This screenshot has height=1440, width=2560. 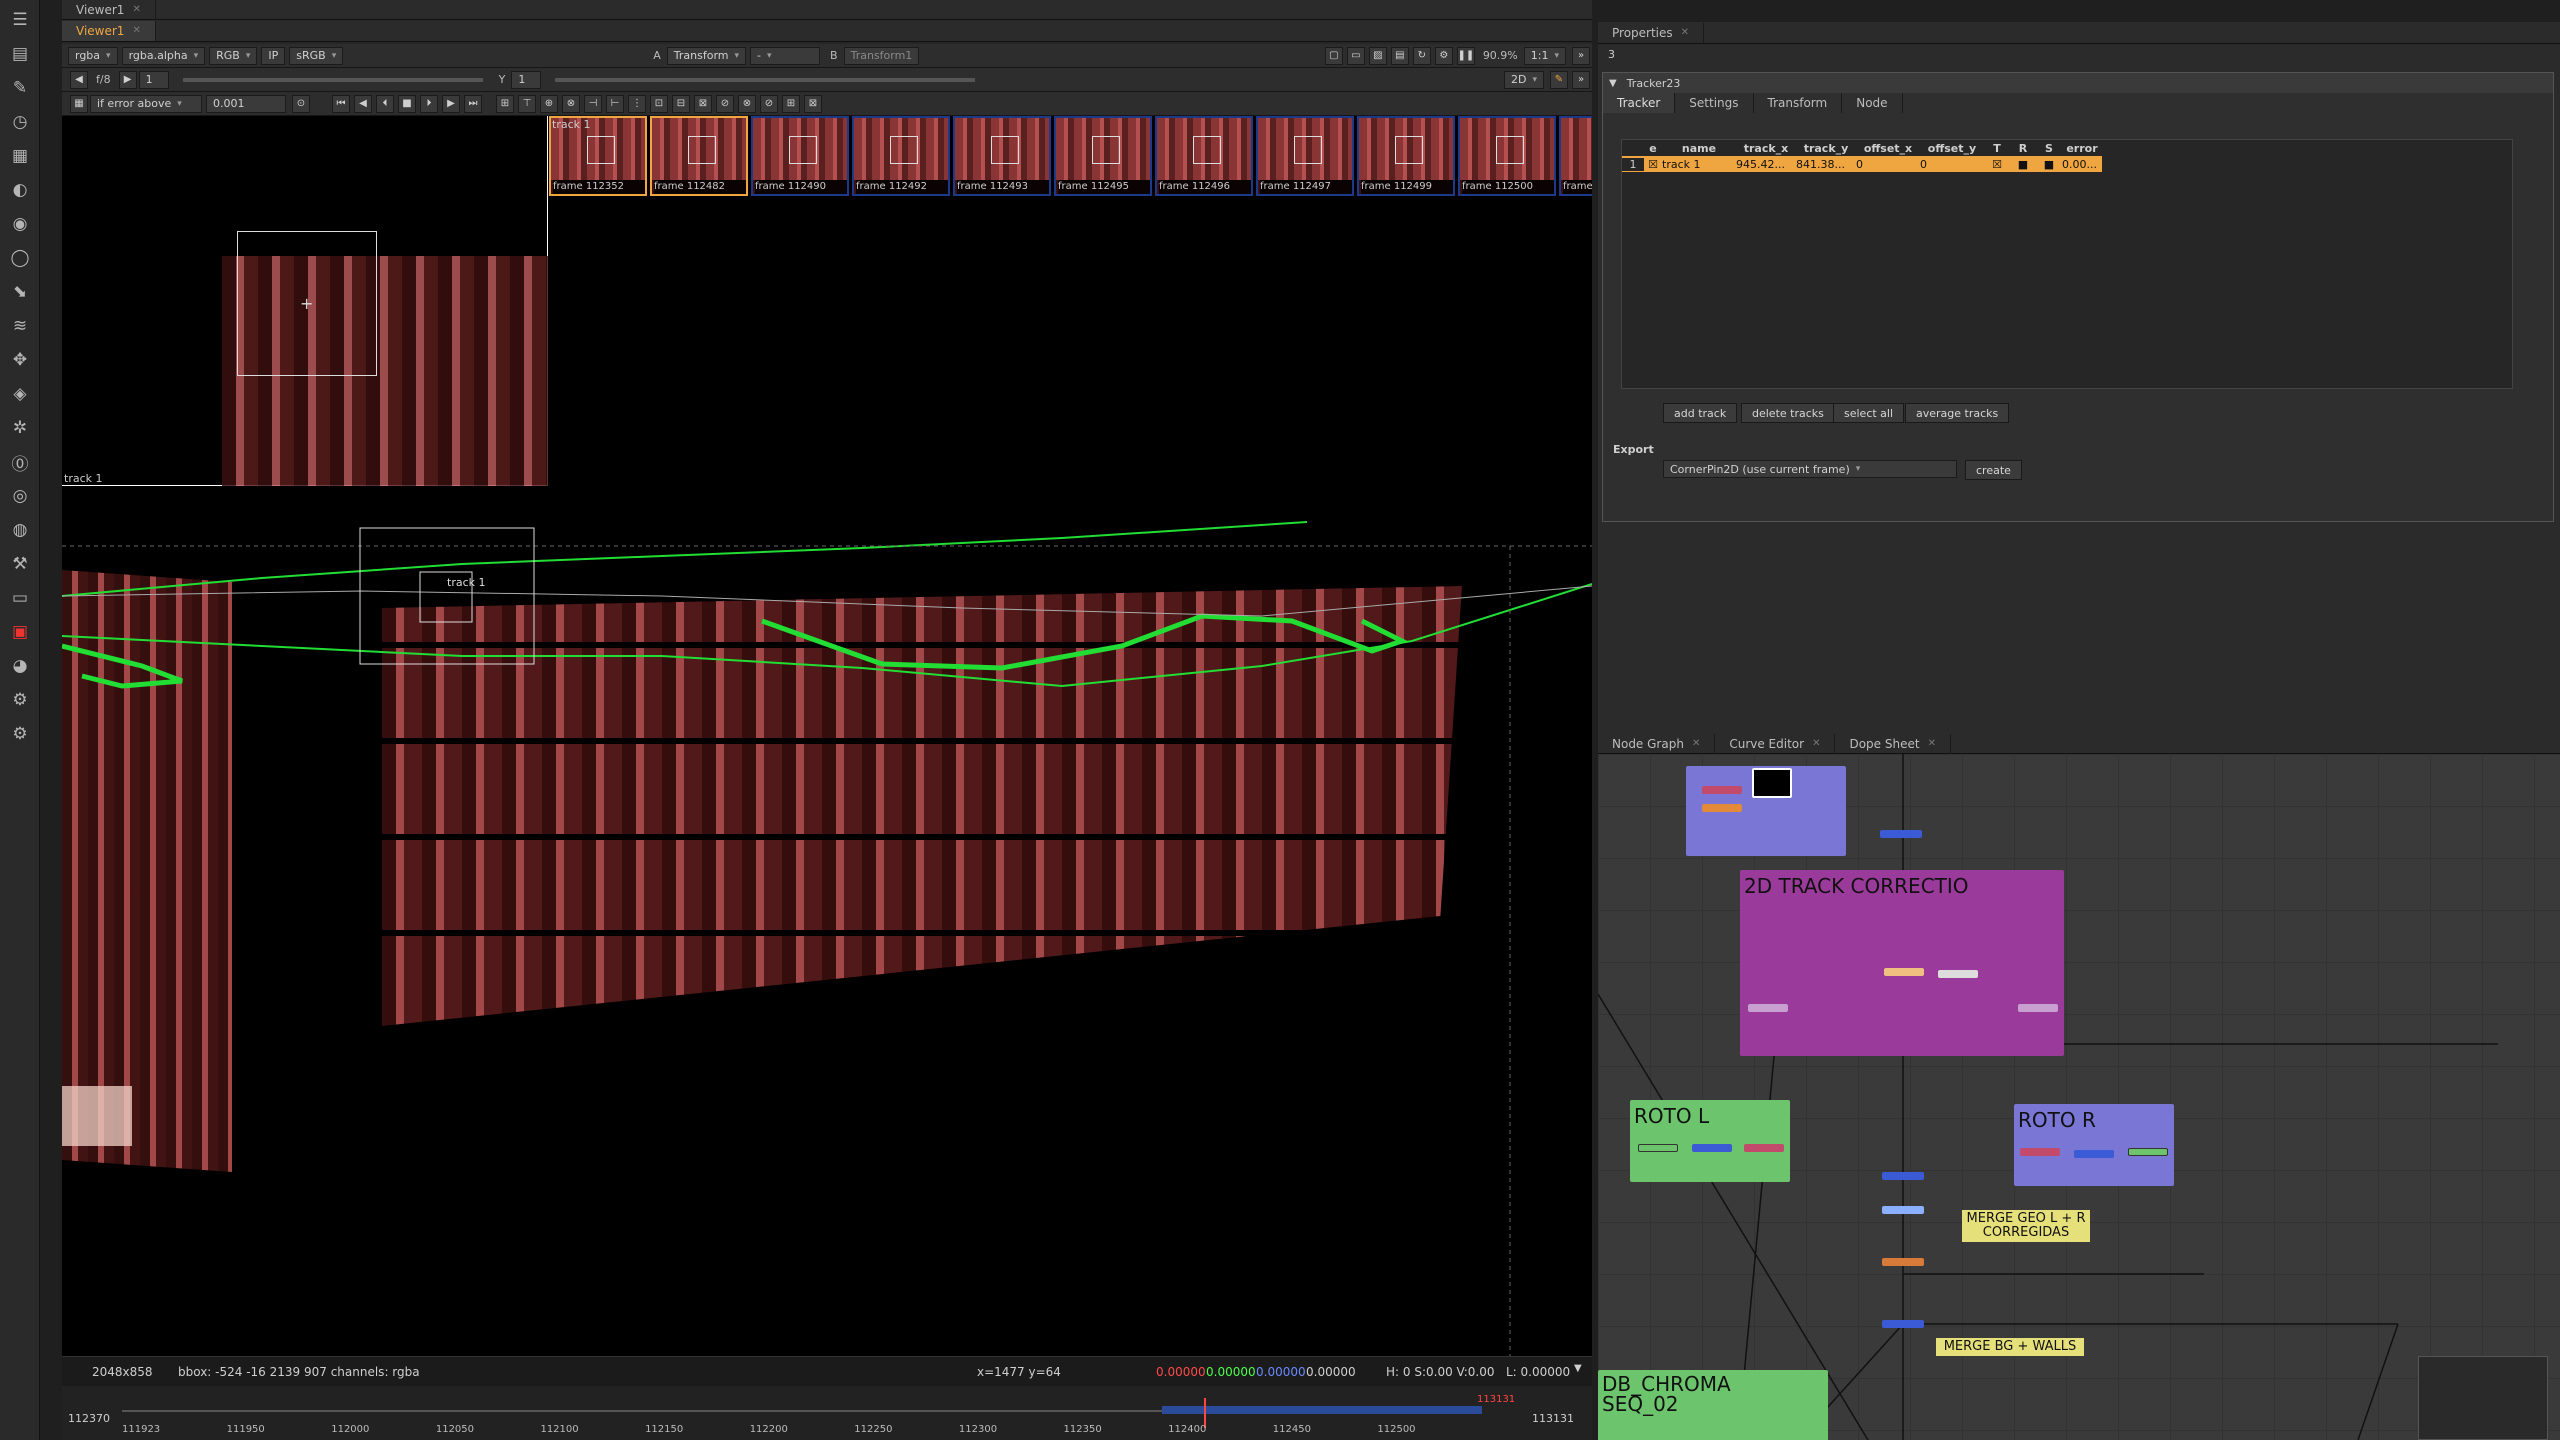 What do you see at coordinates (1766, 148) in the screenshot?
I see `column-header-track_x: track_x` at bounding box center [1766, 148].